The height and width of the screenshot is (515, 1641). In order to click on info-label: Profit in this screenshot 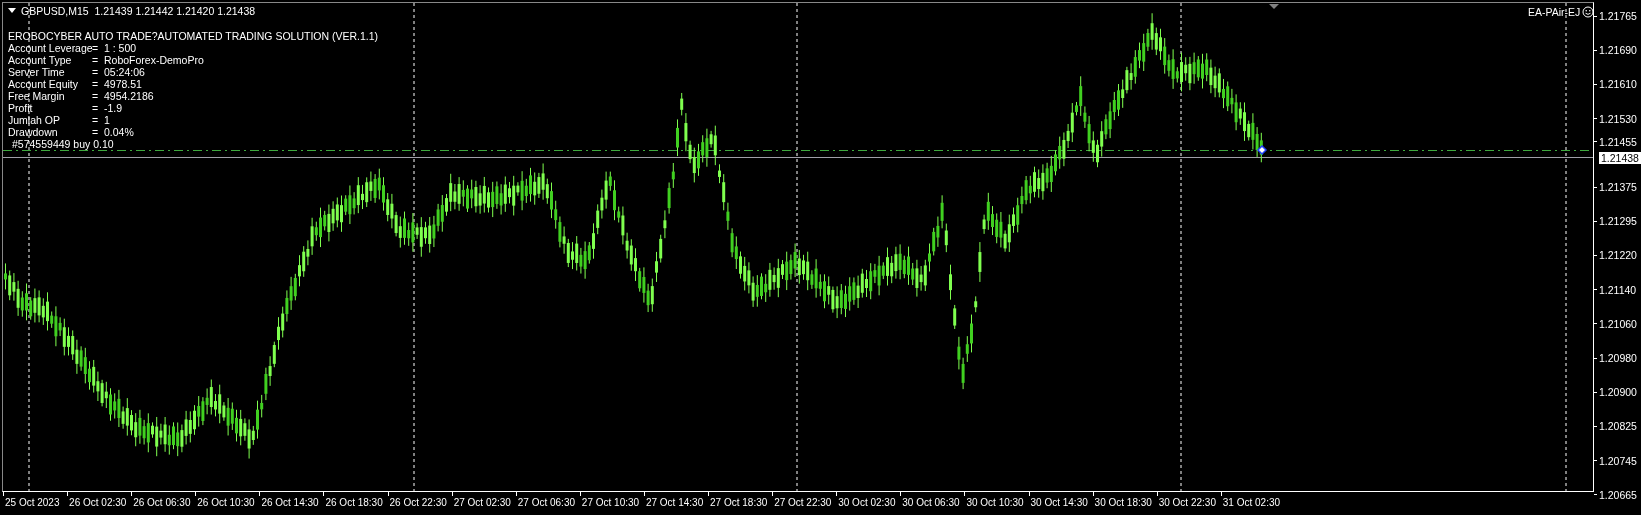, I will do `click(21, 108)`.